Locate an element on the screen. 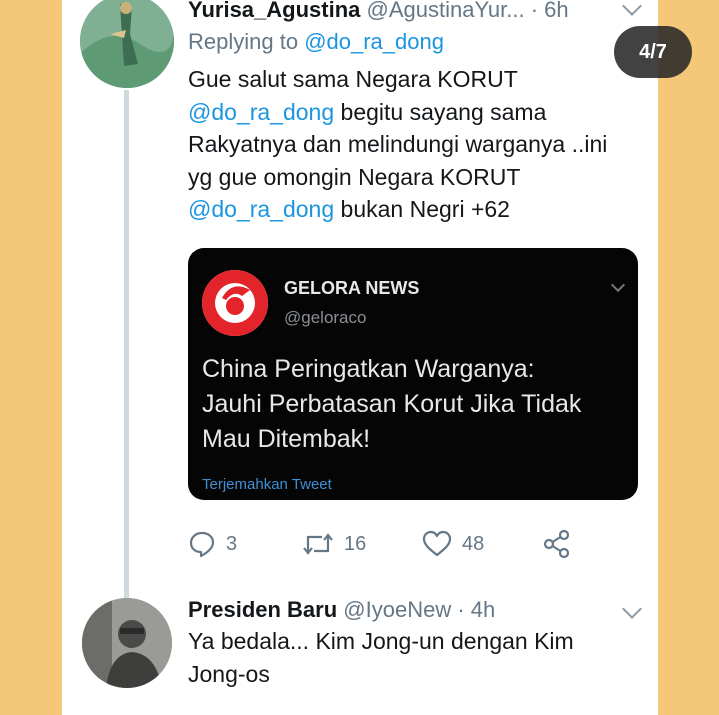 The image size is (719, 715). retweet-button: 16 is located at coordinates (334, 544).